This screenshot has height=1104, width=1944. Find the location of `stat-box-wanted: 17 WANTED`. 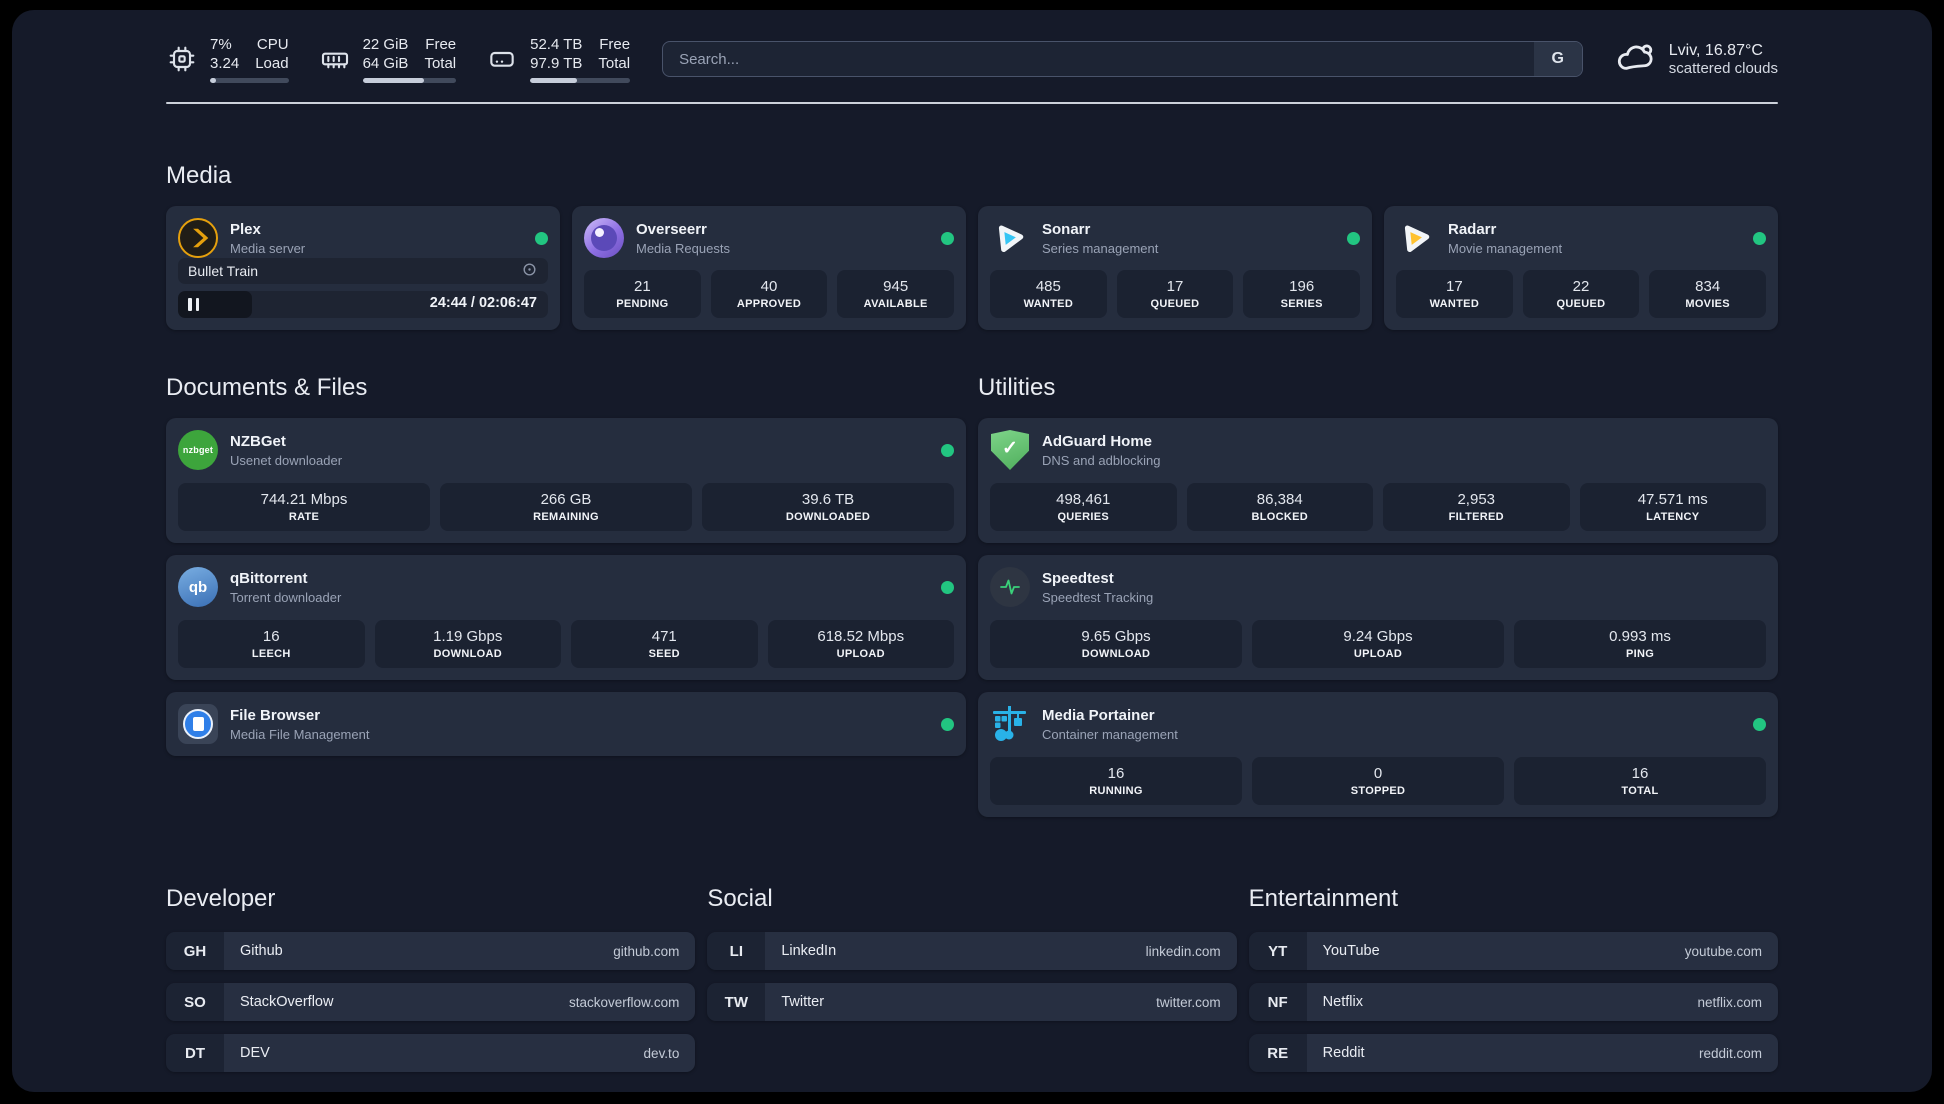

stat-box-wanted: 17 WANTED is located at coordinates (1454, 294).